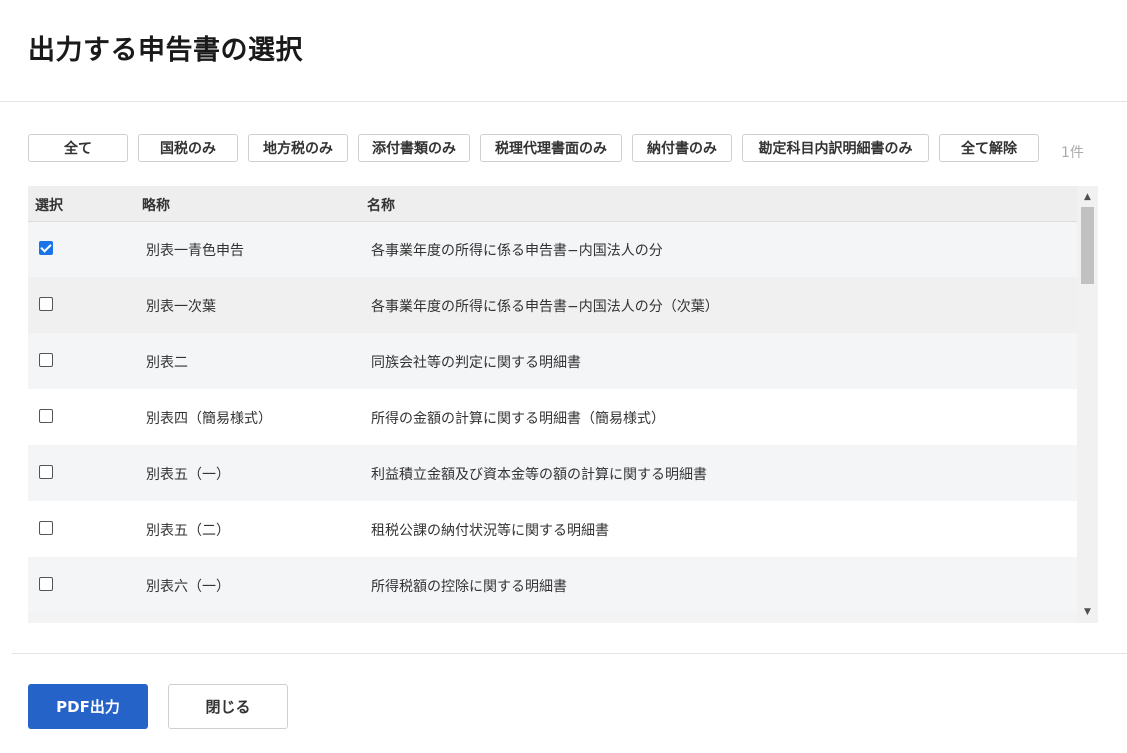 The height and width of the screenshot is (753, 1127). I want to click on table-row: 別表二 同族会社等の判定に関する明細書, so click(552, 361).